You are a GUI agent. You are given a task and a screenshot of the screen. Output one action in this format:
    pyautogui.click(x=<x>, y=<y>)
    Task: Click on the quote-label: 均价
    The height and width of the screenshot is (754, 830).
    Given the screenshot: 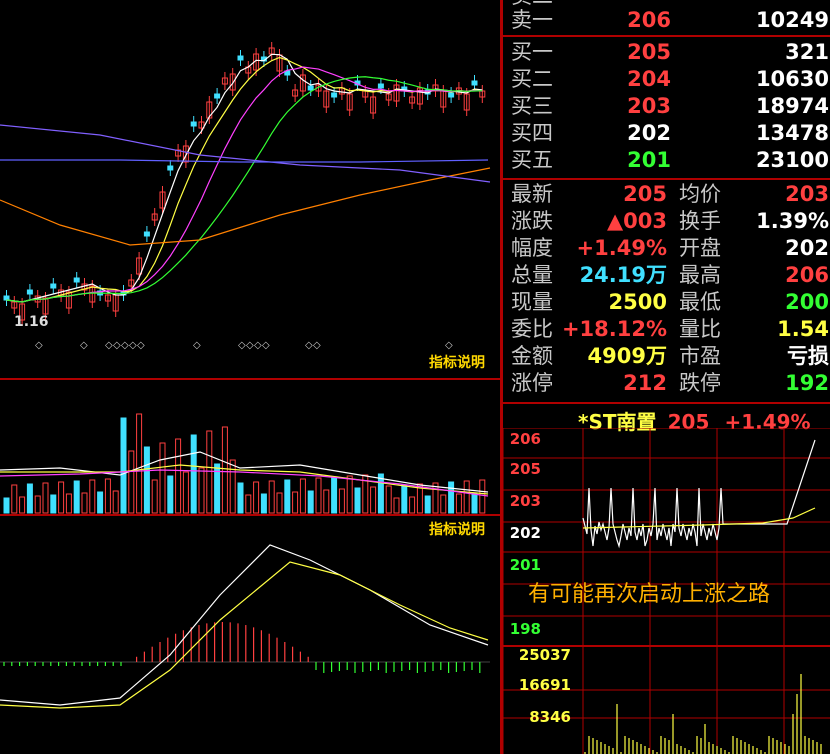 What is the action you would take?
    pyautogui.click(x=700, y=194)
    